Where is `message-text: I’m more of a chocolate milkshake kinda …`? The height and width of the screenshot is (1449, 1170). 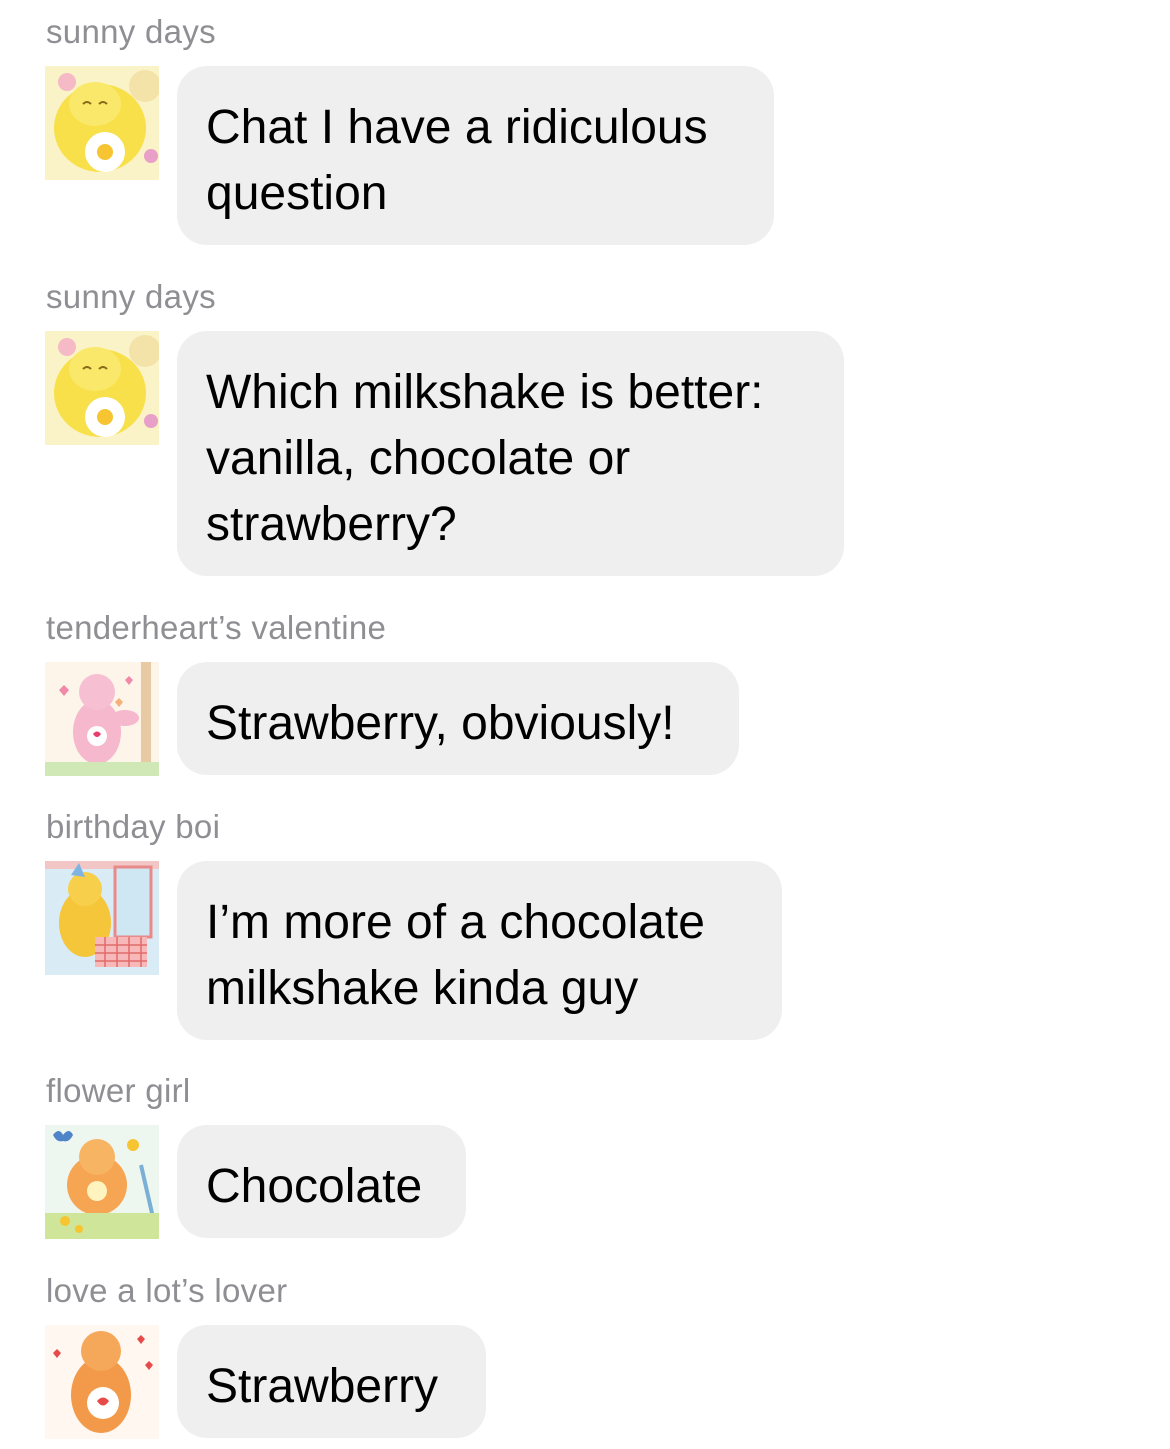
message-text: I’m more of a chocolate milkshake kinda … is located at coordinates (455, 955).